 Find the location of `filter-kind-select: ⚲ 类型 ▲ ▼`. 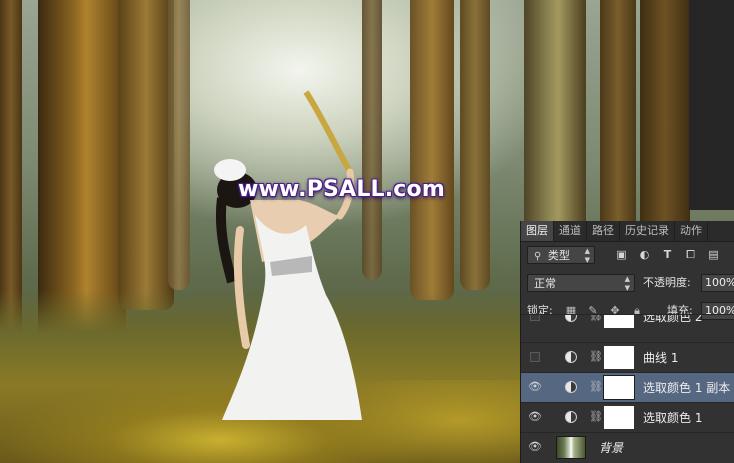

filter-kind-select: ⚲ 类型 ▲ ▼ is located at coordinates (561, 255).